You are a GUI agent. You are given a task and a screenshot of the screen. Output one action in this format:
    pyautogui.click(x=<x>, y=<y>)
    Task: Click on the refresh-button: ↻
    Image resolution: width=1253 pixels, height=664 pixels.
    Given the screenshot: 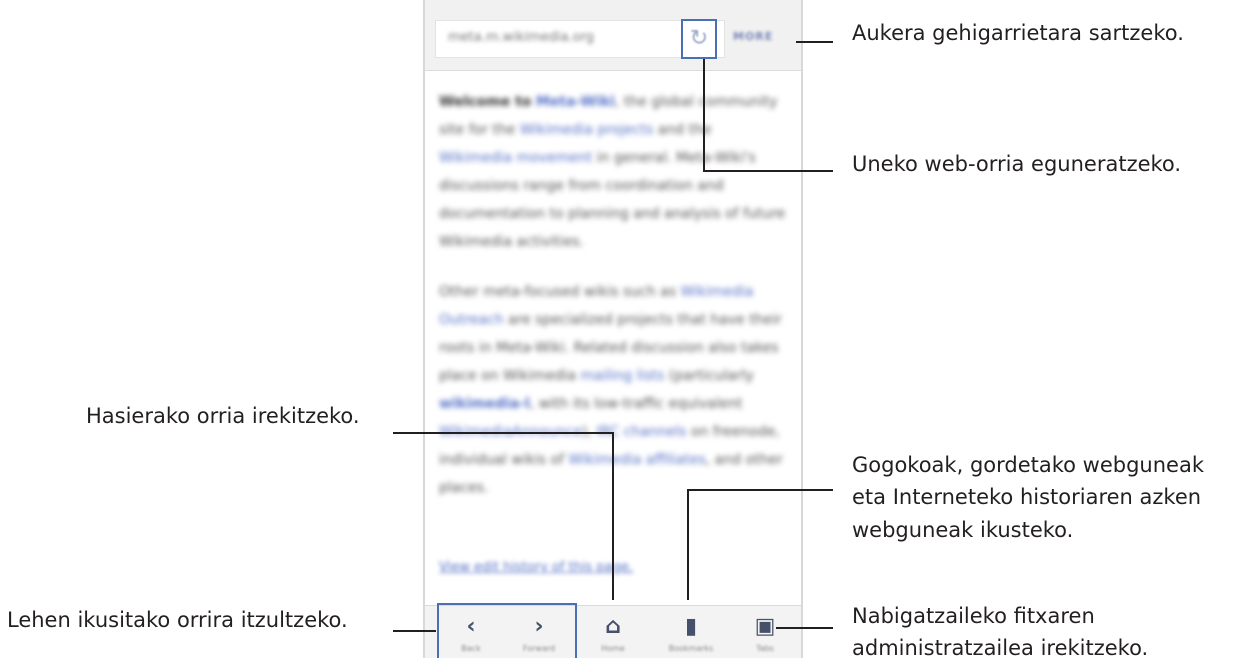 What is the action you would take?
    pyautogui.click(x=699, y=39)
    